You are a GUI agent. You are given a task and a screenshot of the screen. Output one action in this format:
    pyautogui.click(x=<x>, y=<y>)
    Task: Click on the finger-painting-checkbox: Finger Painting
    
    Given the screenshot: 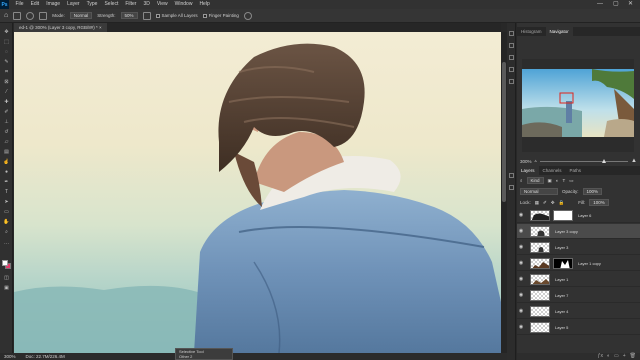 What is the action you would take?
    pyautogui.click(x=220, y=15)
    